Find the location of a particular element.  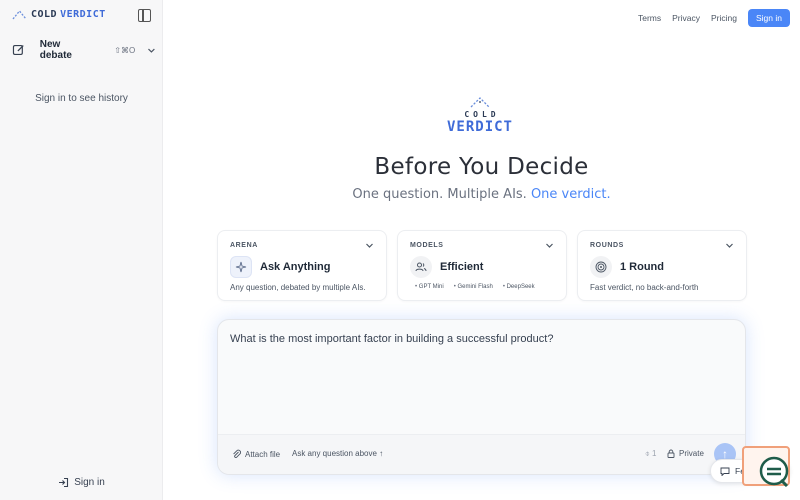

credit-count-value: 1 is located at coordinates (654, 453).